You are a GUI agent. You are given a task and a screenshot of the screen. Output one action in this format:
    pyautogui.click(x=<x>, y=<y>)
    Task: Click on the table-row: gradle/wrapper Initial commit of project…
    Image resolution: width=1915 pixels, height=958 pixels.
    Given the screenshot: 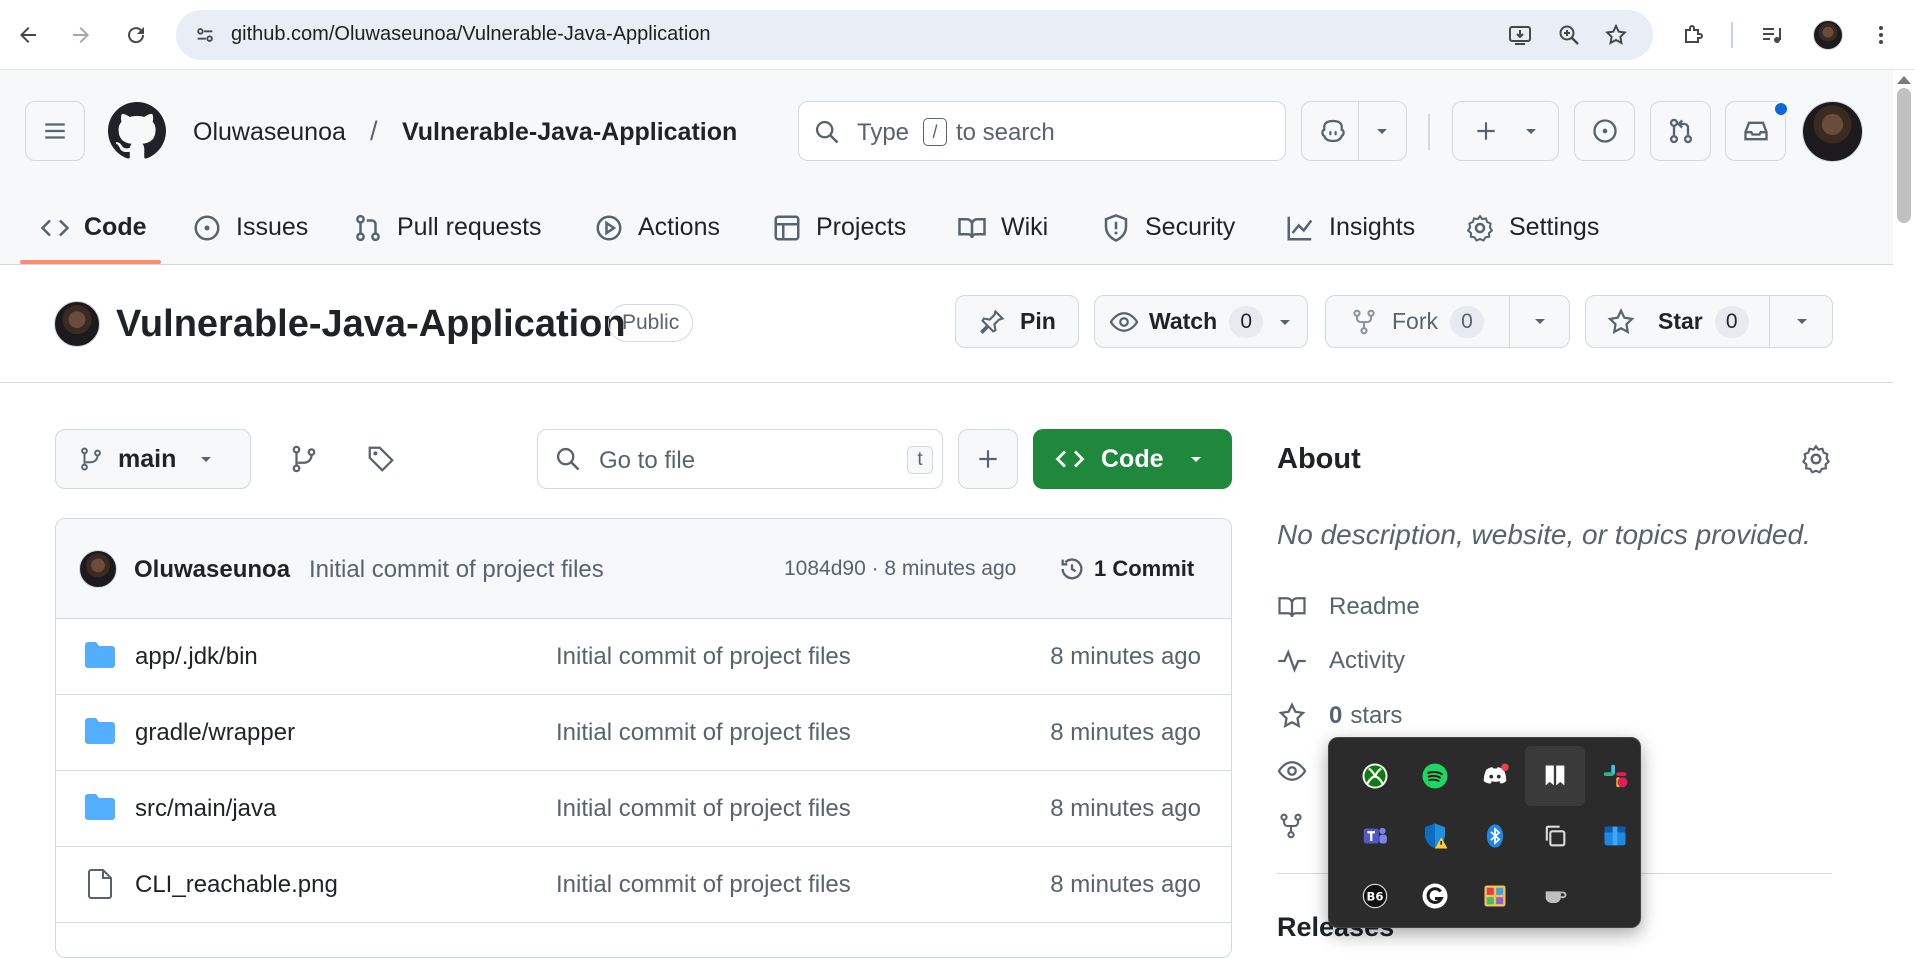 What is the action you would take?
    pyautogui.click(x=643, y=733)
    